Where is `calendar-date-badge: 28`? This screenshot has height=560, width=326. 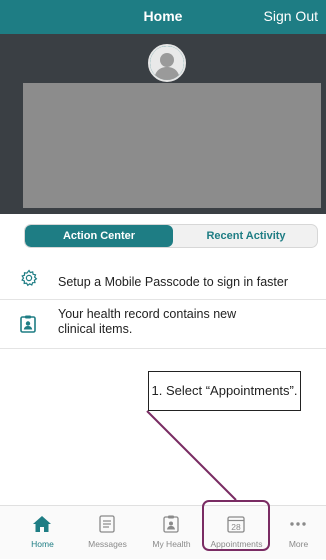 calendar-date-badge: 28 is located at coordinates (236, 527).